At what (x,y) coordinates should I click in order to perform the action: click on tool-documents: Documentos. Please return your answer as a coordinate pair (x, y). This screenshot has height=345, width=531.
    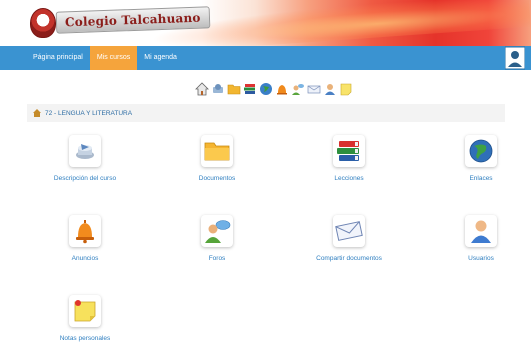
    Looking at the image, I should click on (217, 165).